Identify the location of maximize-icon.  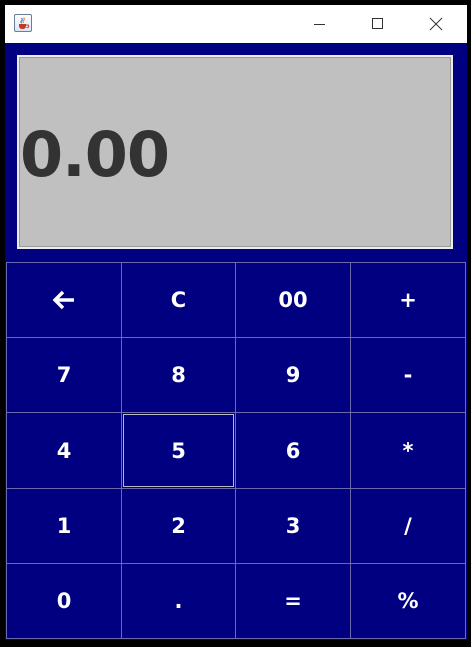
(377, 23).